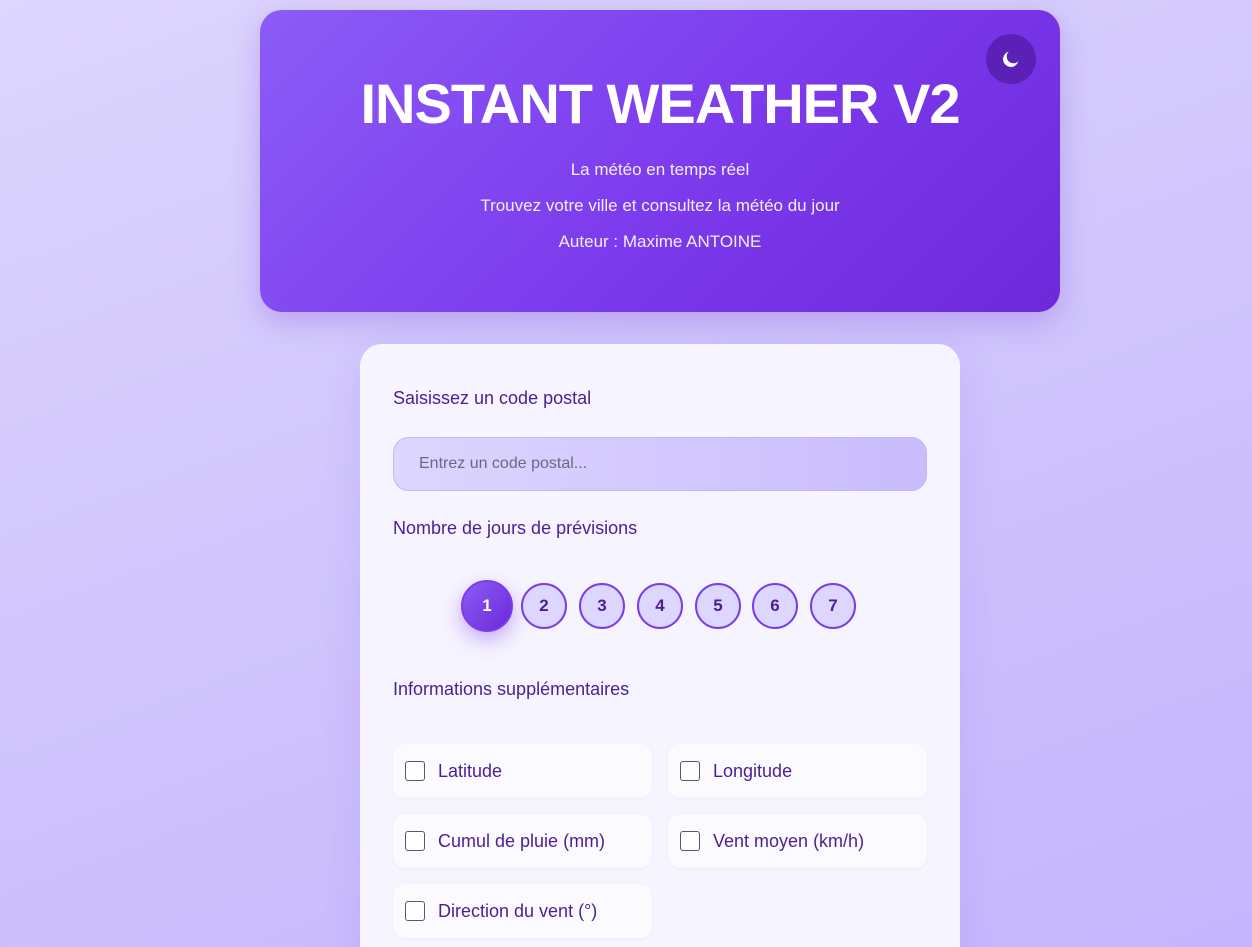 The image size is (1252, 947). I want to click on theme-toggle-button, so click(1011, 59).